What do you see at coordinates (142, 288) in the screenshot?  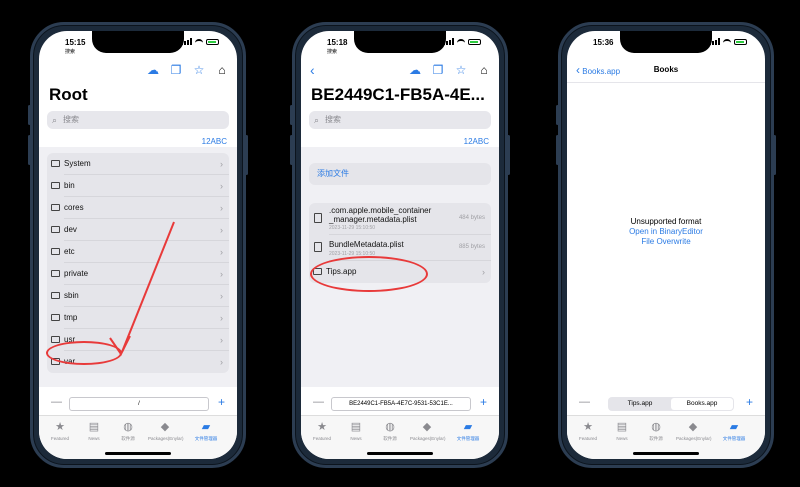 I see `annotation-arrow` at bounding box center [142, 288].